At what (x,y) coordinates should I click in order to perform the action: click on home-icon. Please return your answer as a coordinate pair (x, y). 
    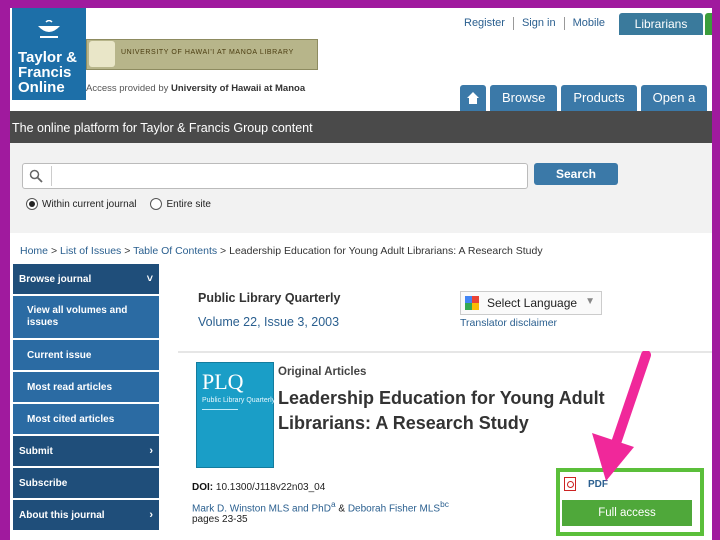
    Looking at the image, I should click on (473, 98).